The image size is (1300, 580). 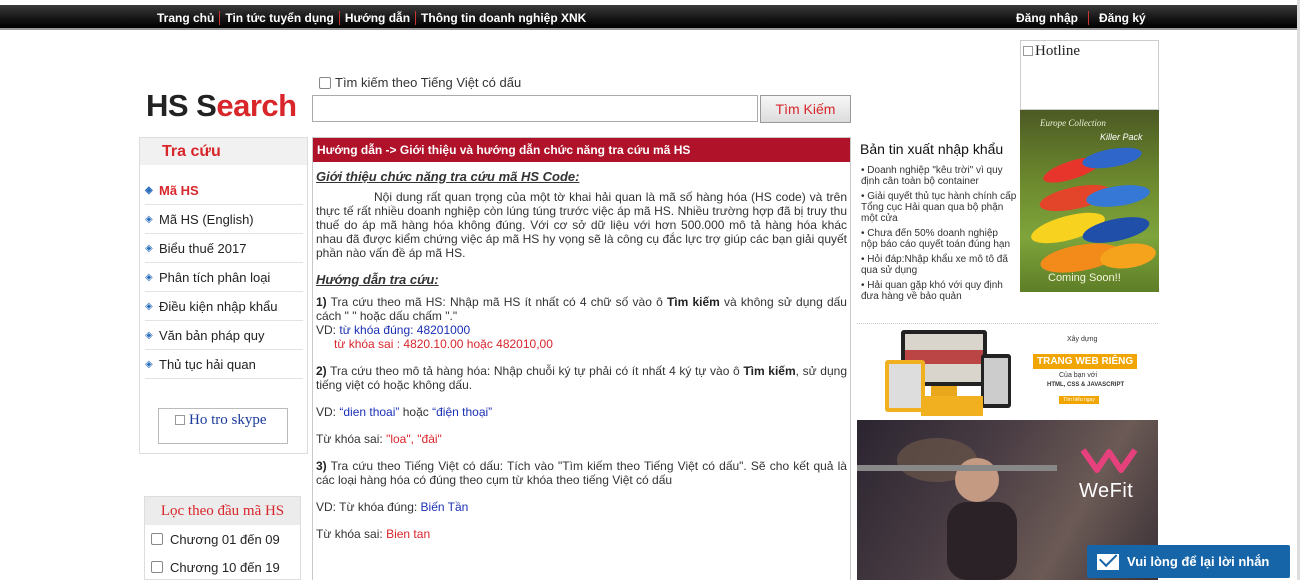 I want to click on hotline-alt-text: Hotline, so click(x=1057, y=51).